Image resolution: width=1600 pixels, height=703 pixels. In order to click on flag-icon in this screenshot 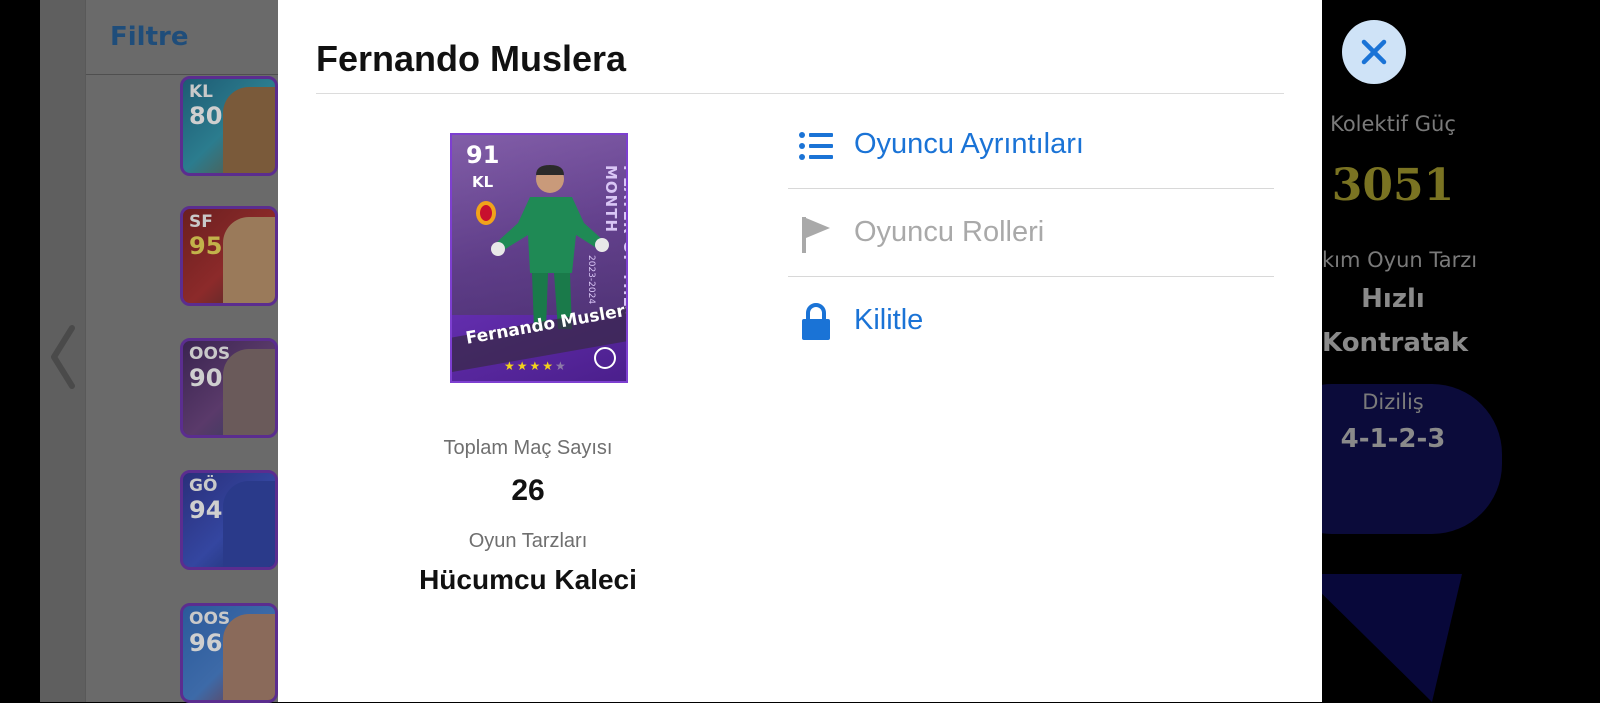, I will do `click(816, 235)`.